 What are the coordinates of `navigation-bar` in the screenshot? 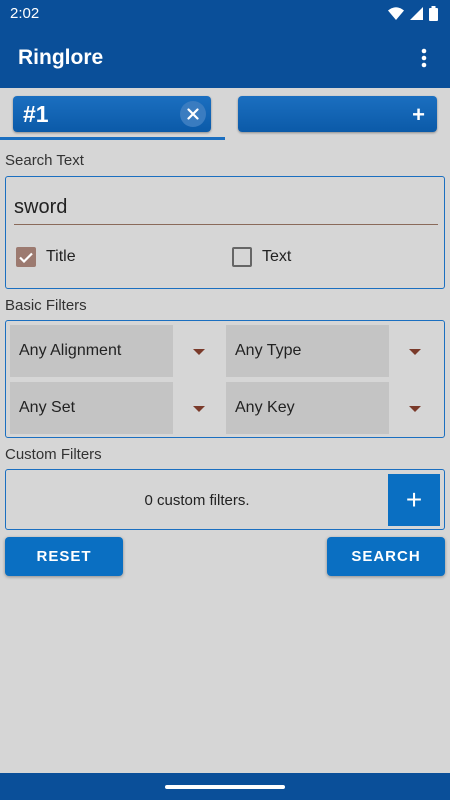 It's located at (225, 786).